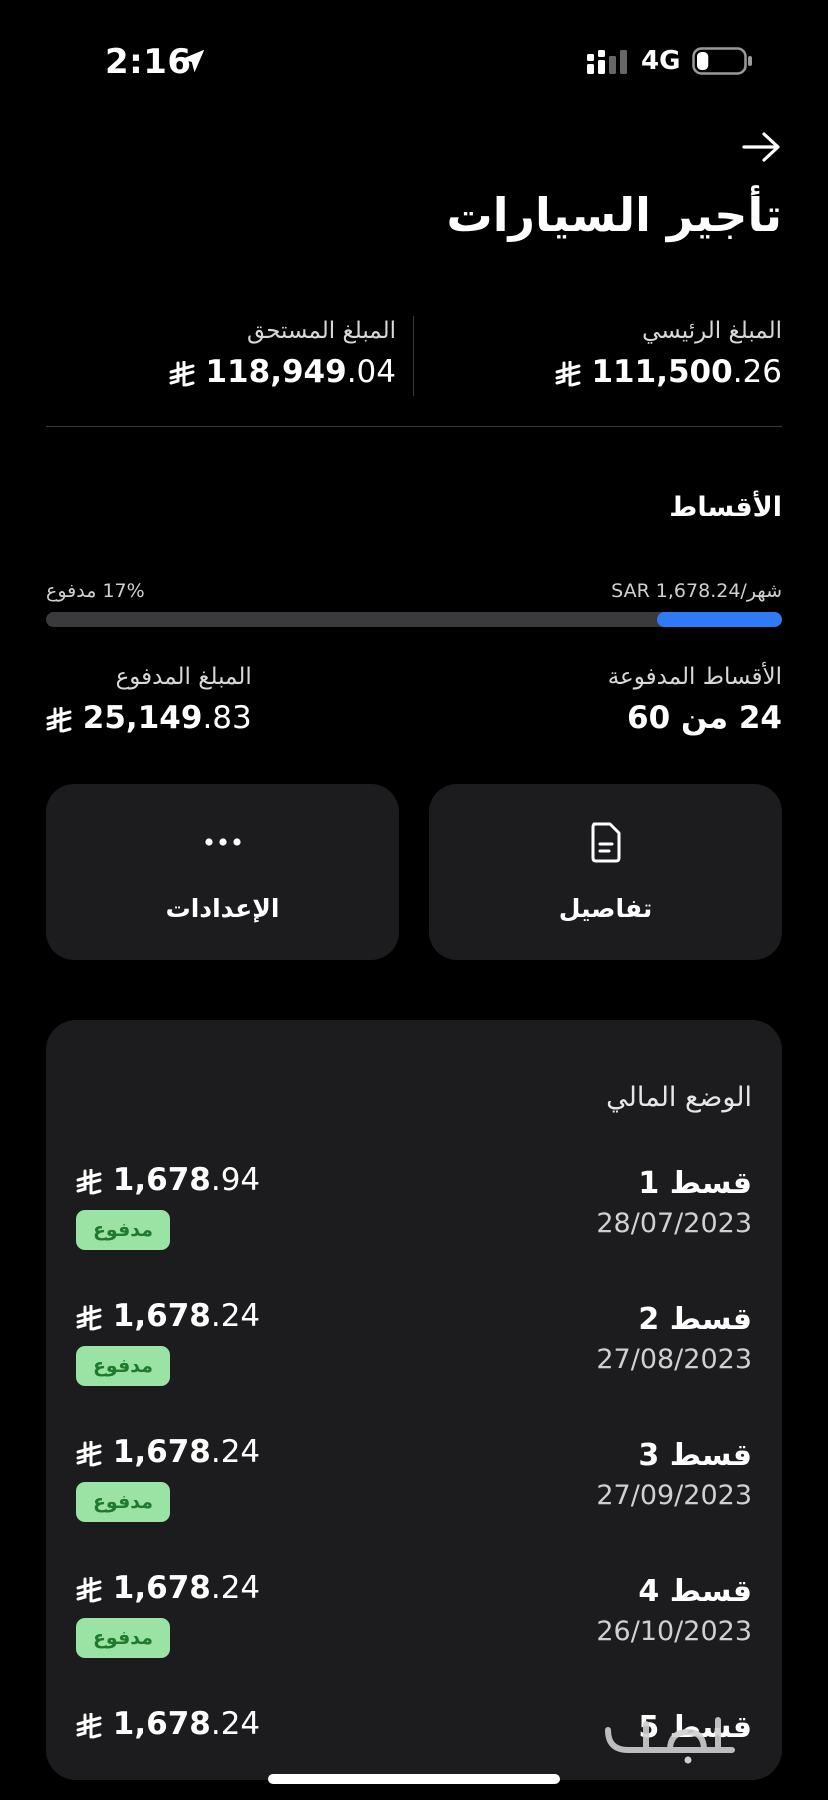 Image resolution: width=828 pixels, height=1800 pixels. I want to click on document-icon, so click(605, 842).